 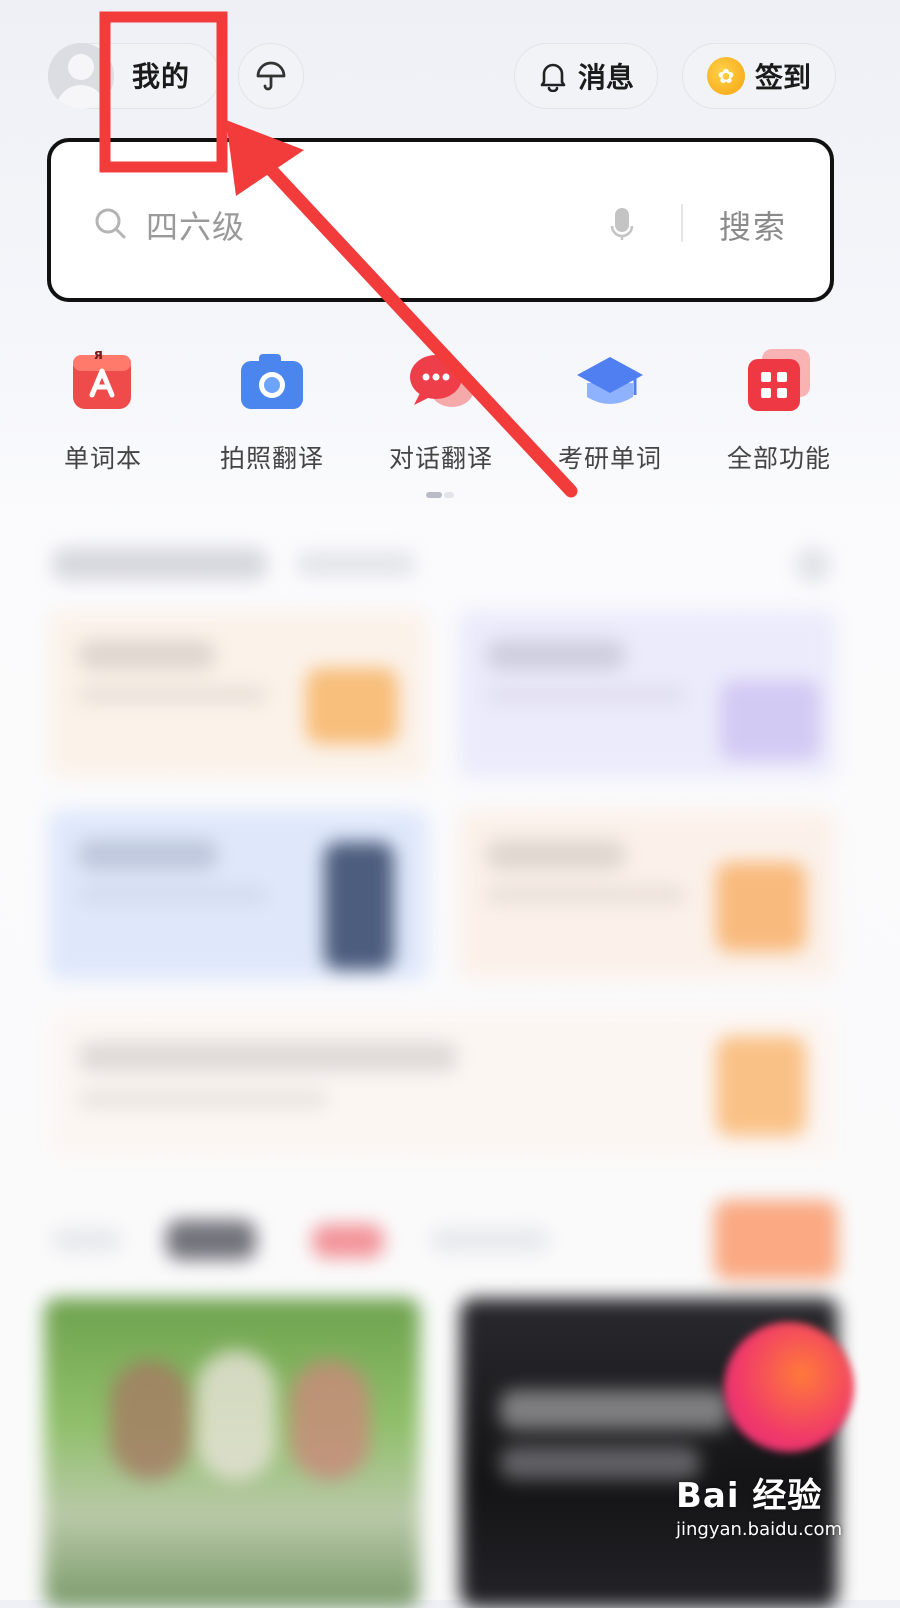 What do you see at coordinates (759, 1529) in the screenshot?
I see `watermark-sub: jingyan.baidu.com` at bounding box center [759, 1529].